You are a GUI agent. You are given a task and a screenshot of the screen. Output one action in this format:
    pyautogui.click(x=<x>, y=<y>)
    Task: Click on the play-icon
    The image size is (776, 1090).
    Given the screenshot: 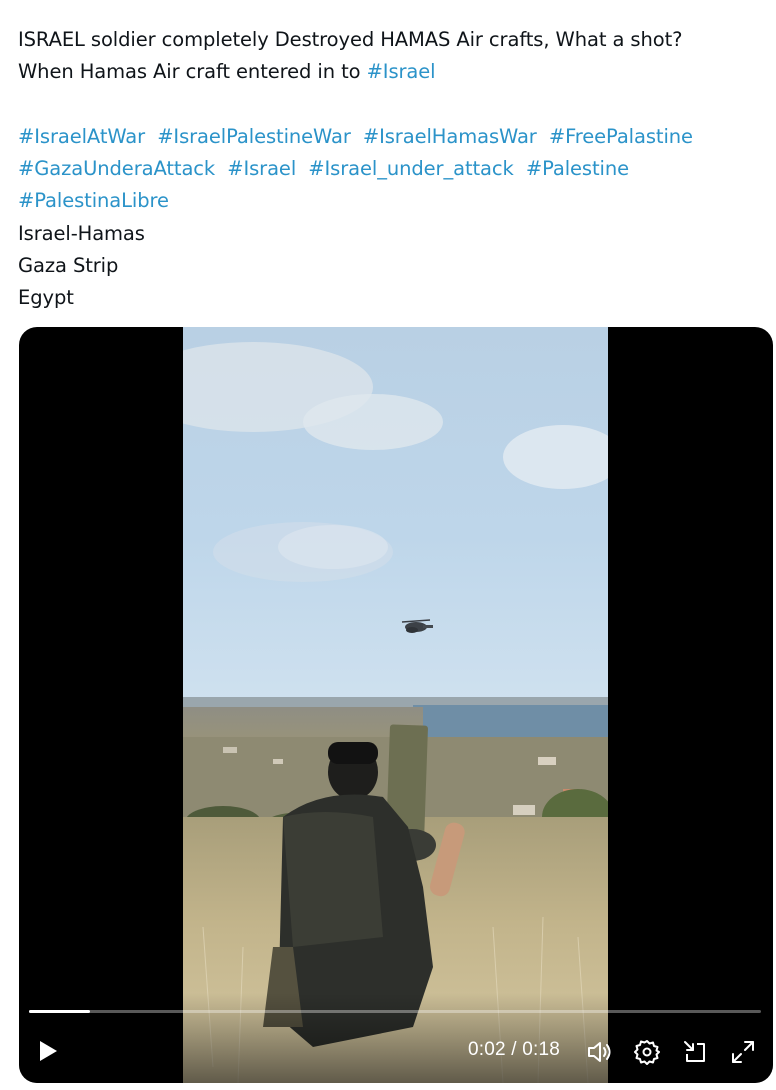 What is the action you would take?
    pyautogui.click(x=48, y=1051)
    